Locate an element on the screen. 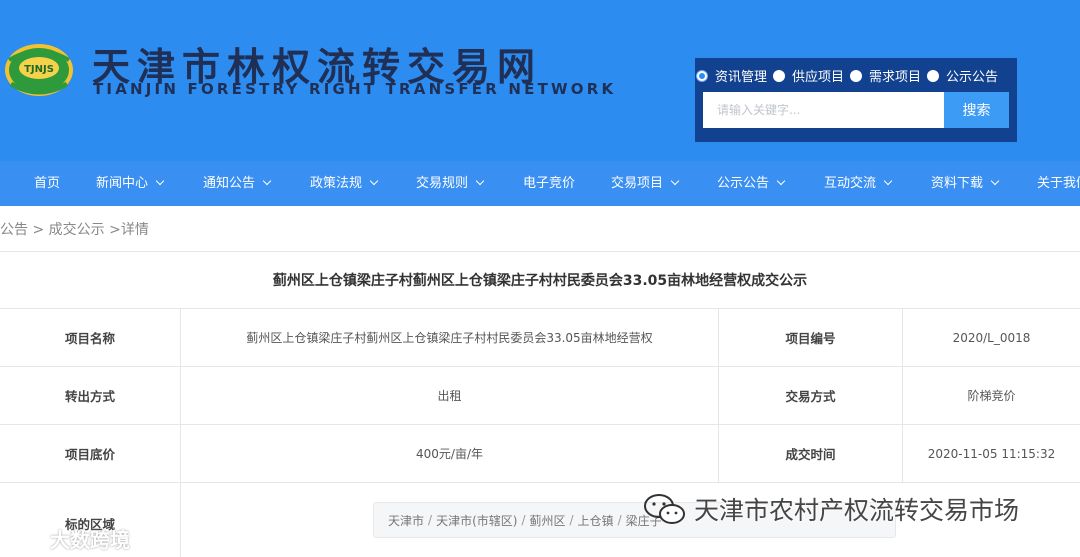 This screenshot has height=557, width=1080. nav-item-news: 新闻中心 is located at coordinates (130, 183).